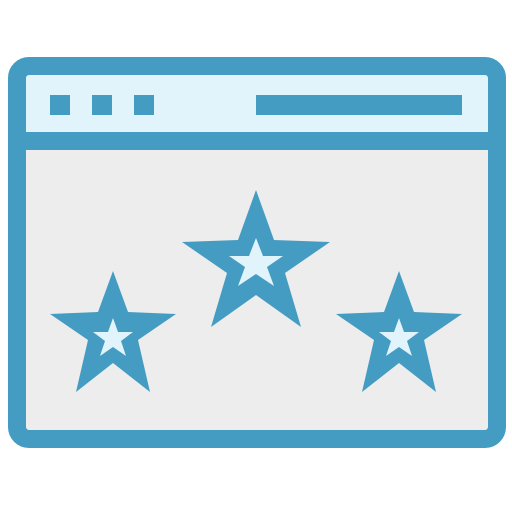 This screenshot has width=512, height=512. I want to click on address-bar, so click(359, 105).